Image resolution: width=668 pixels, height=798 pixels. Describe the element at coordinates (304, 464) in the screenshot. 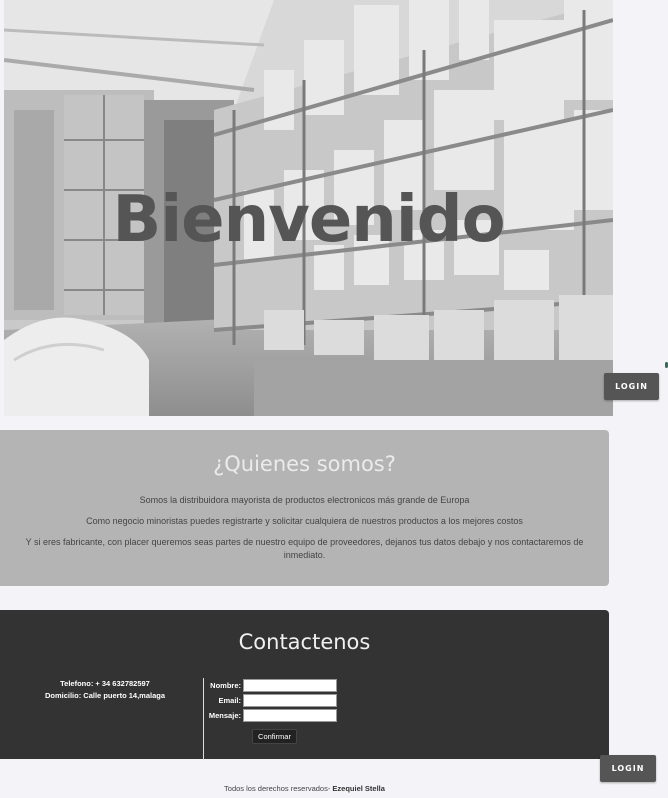

I see `about-title: ¿Quienes somos?` at that location.